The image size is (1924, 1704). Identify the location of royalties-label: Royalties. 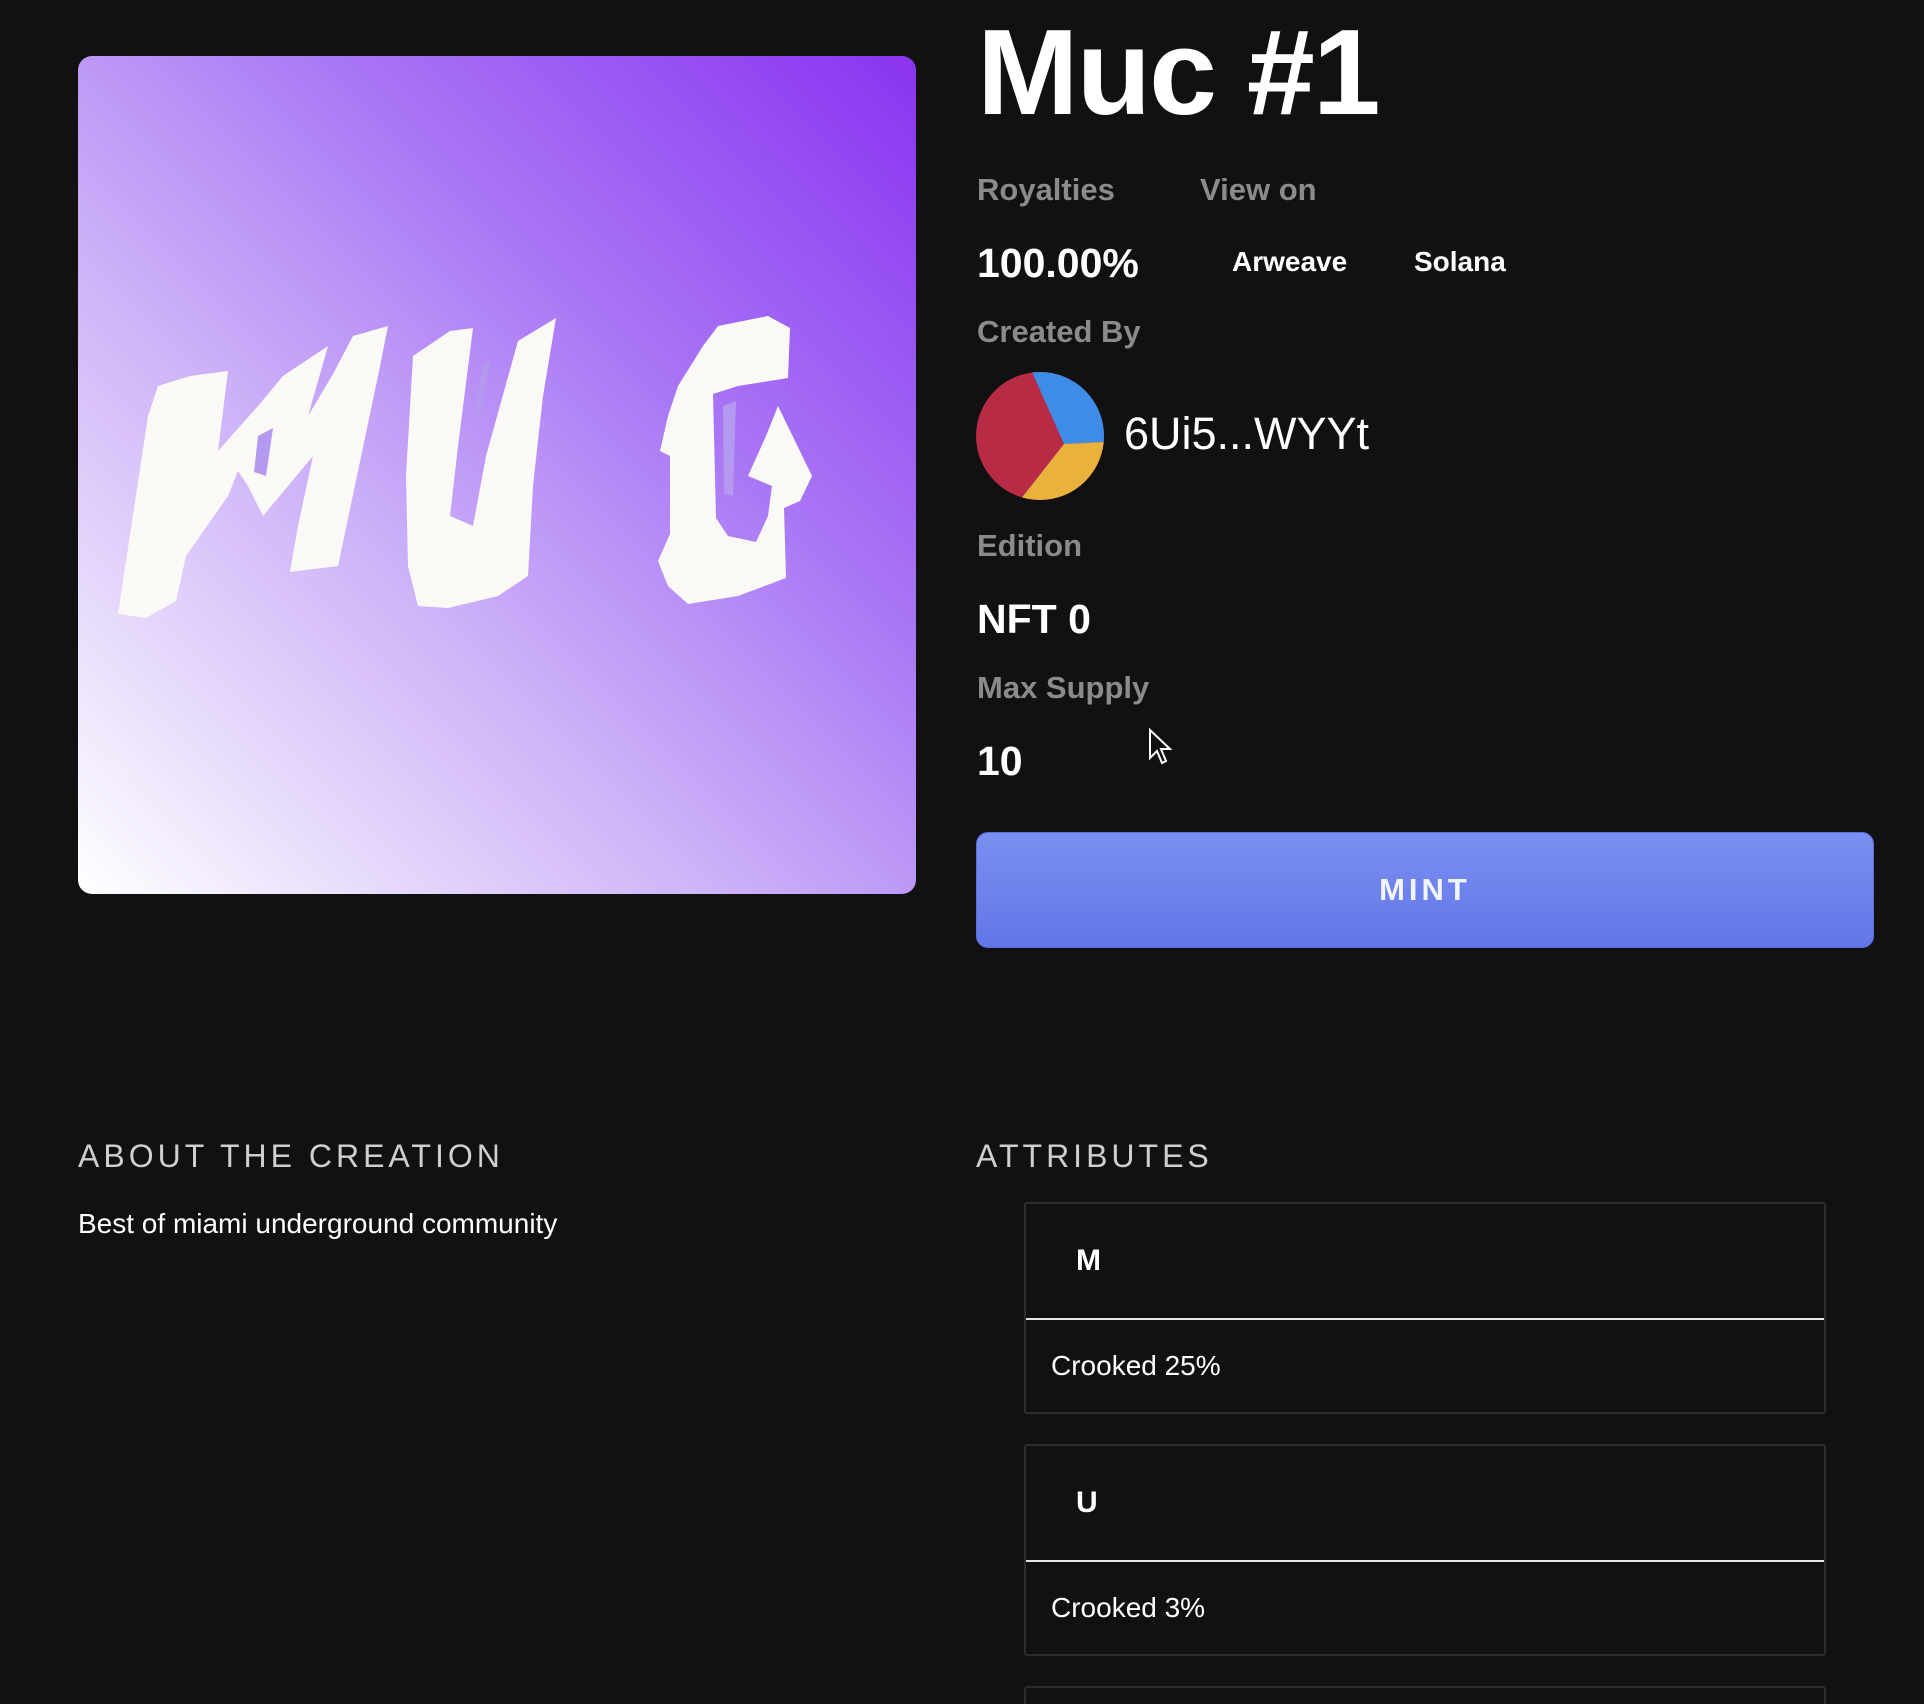
(1046, 189).